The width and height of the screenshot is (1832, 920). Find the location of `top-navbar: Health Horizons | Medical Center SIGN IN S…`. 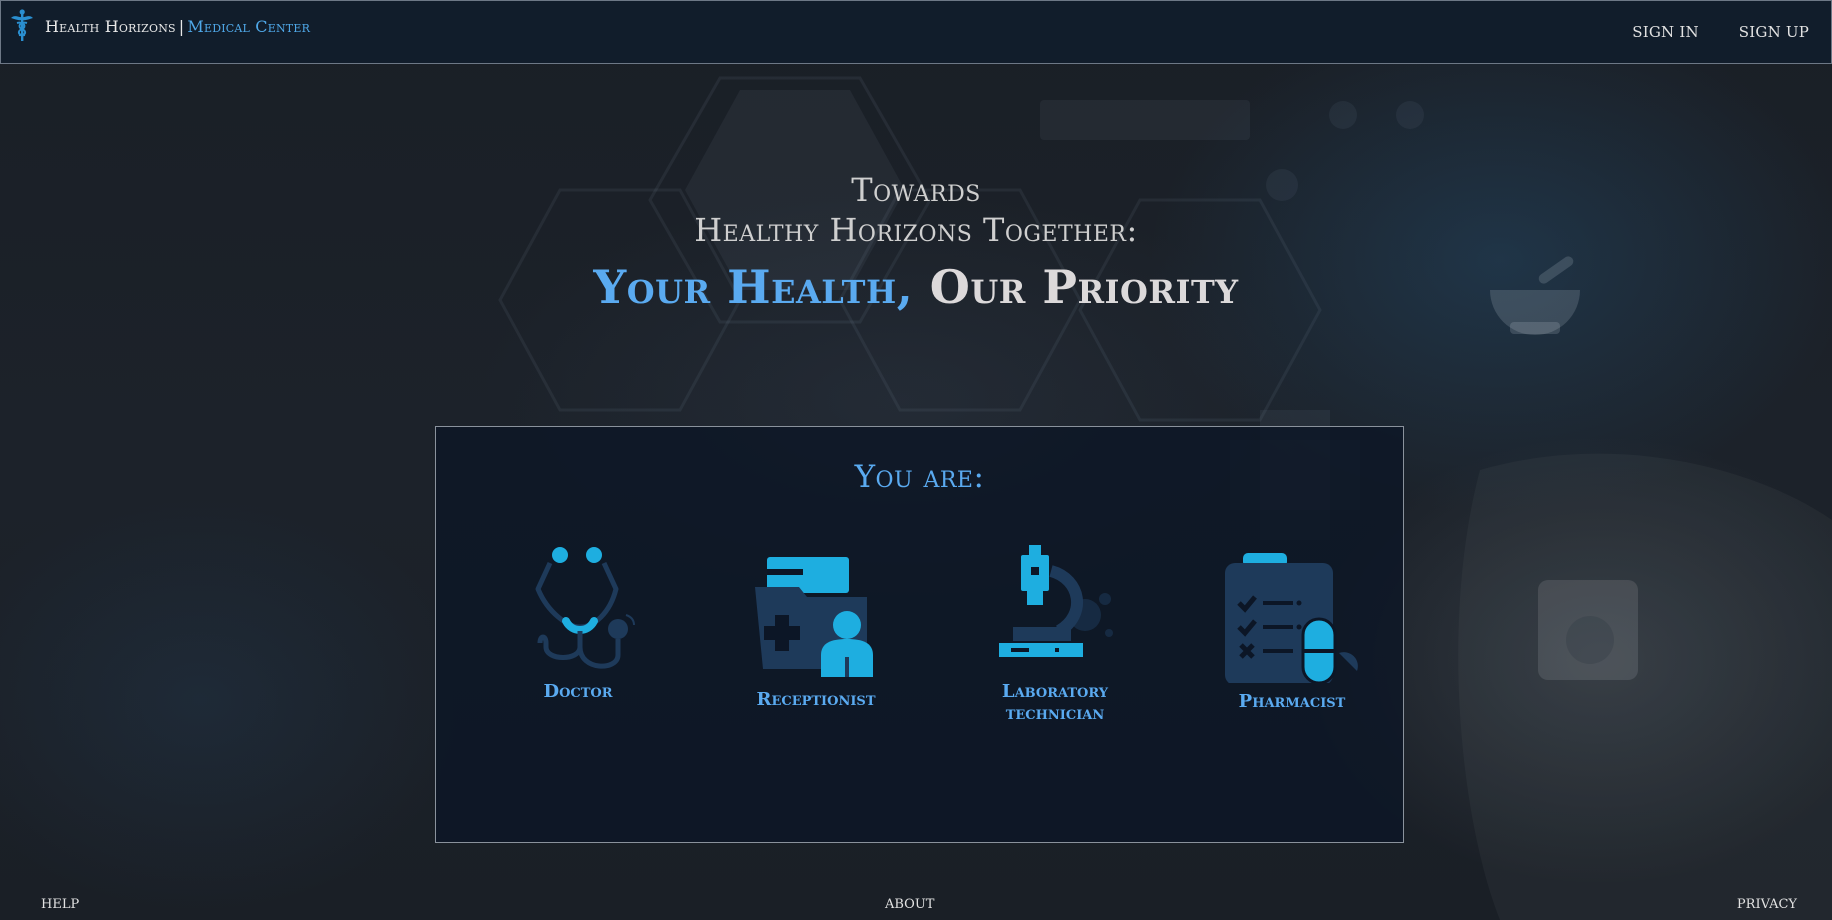

top-navbar: Health Horizons | Medical Center SIGN IN S… is located at coordinates (916, 32).